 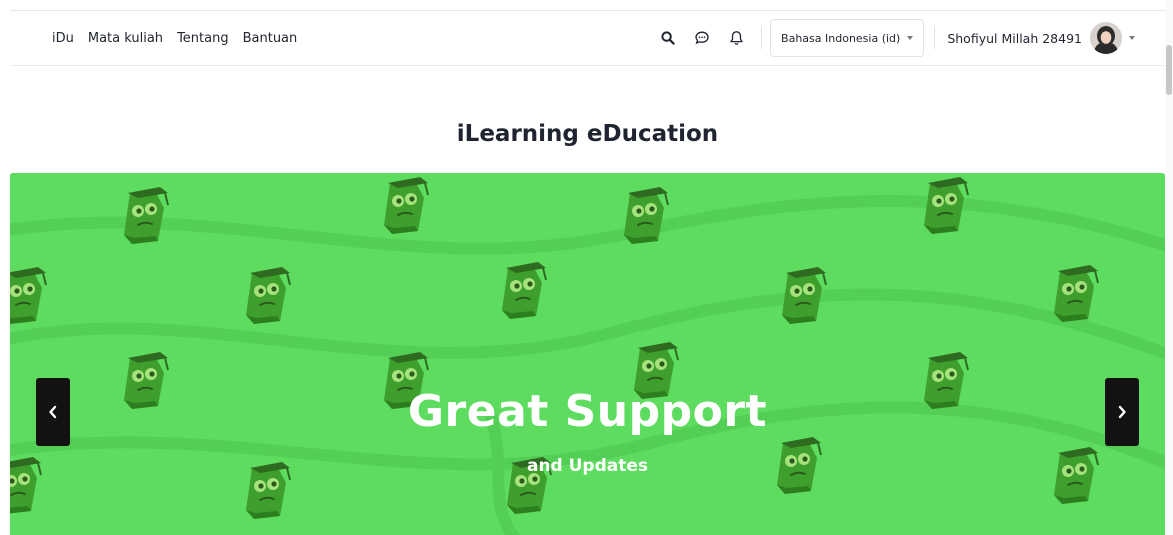 What do you see at coordinates (841, 38) in the screenshot?
I see `language-label: Bahasa Indonesia (id)` at bounding box center [841, 38].